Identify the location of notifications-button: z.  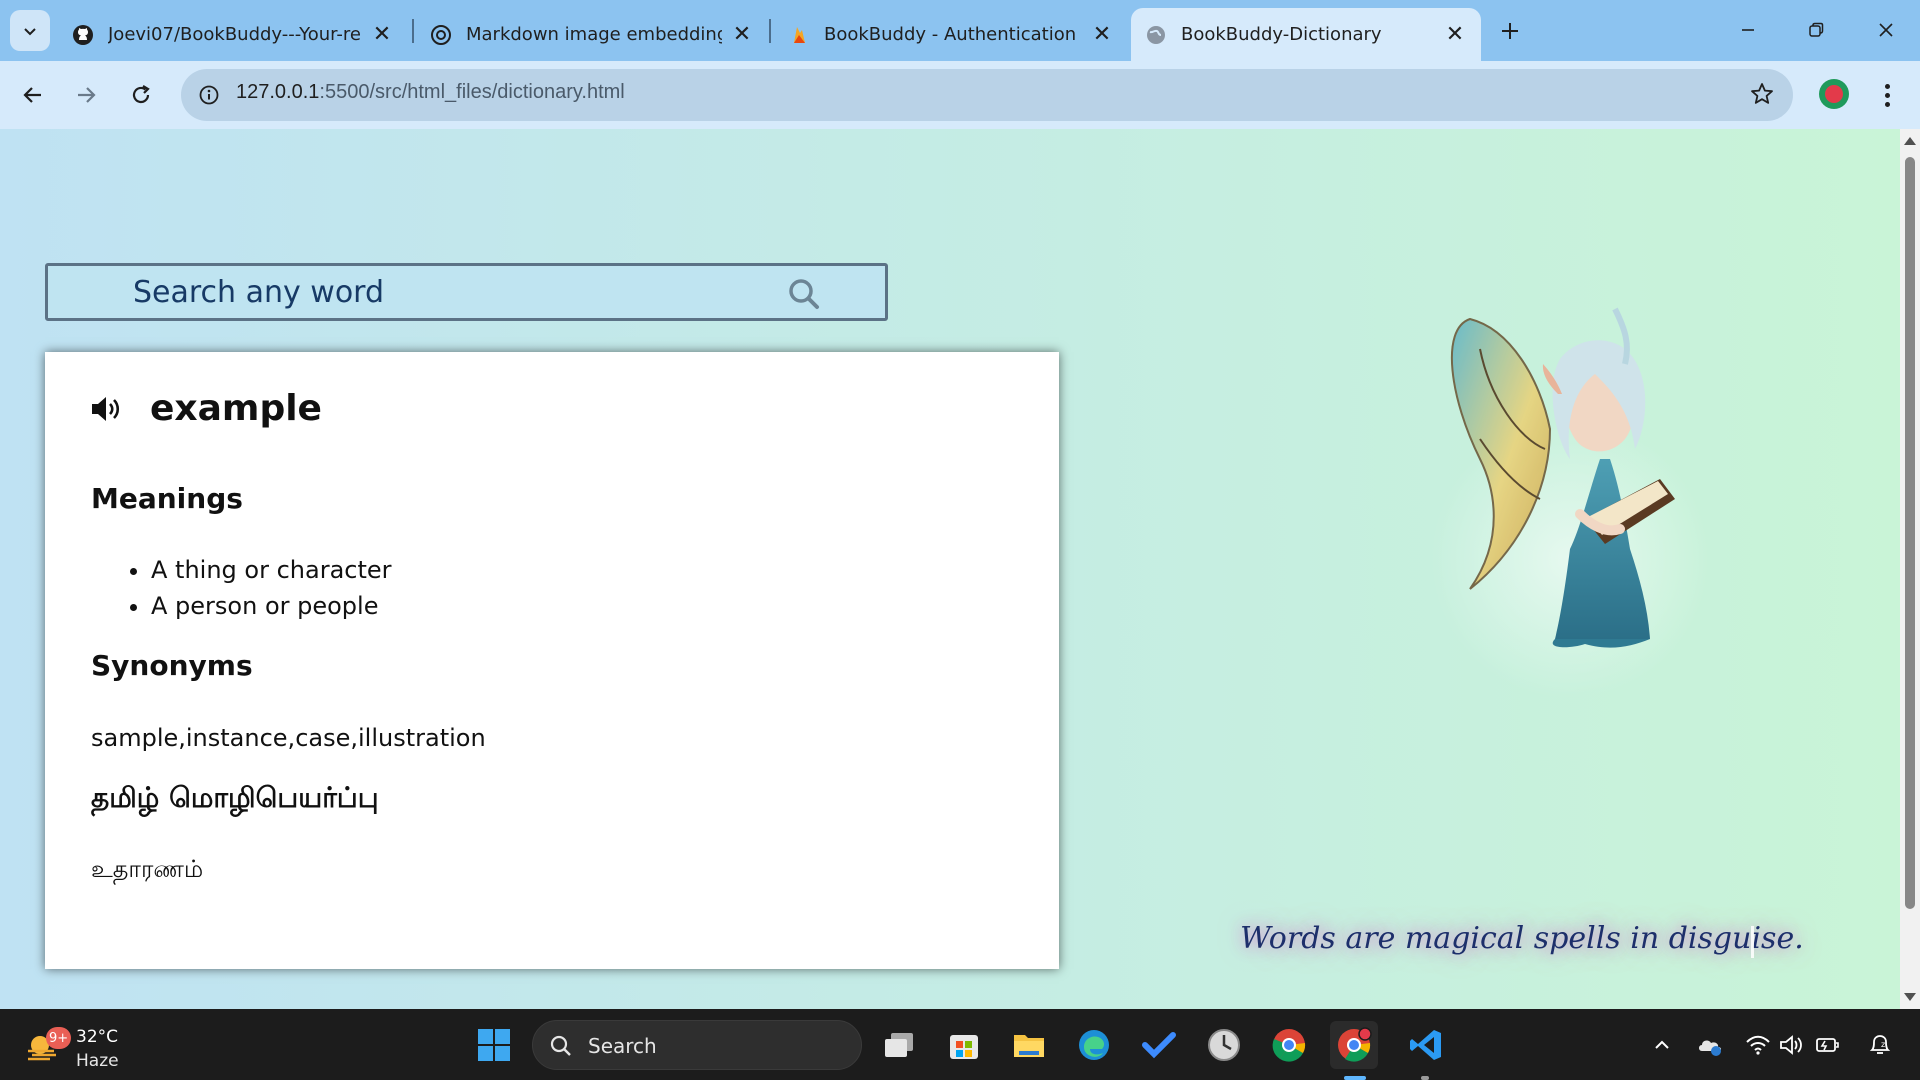
(1880, 1045).